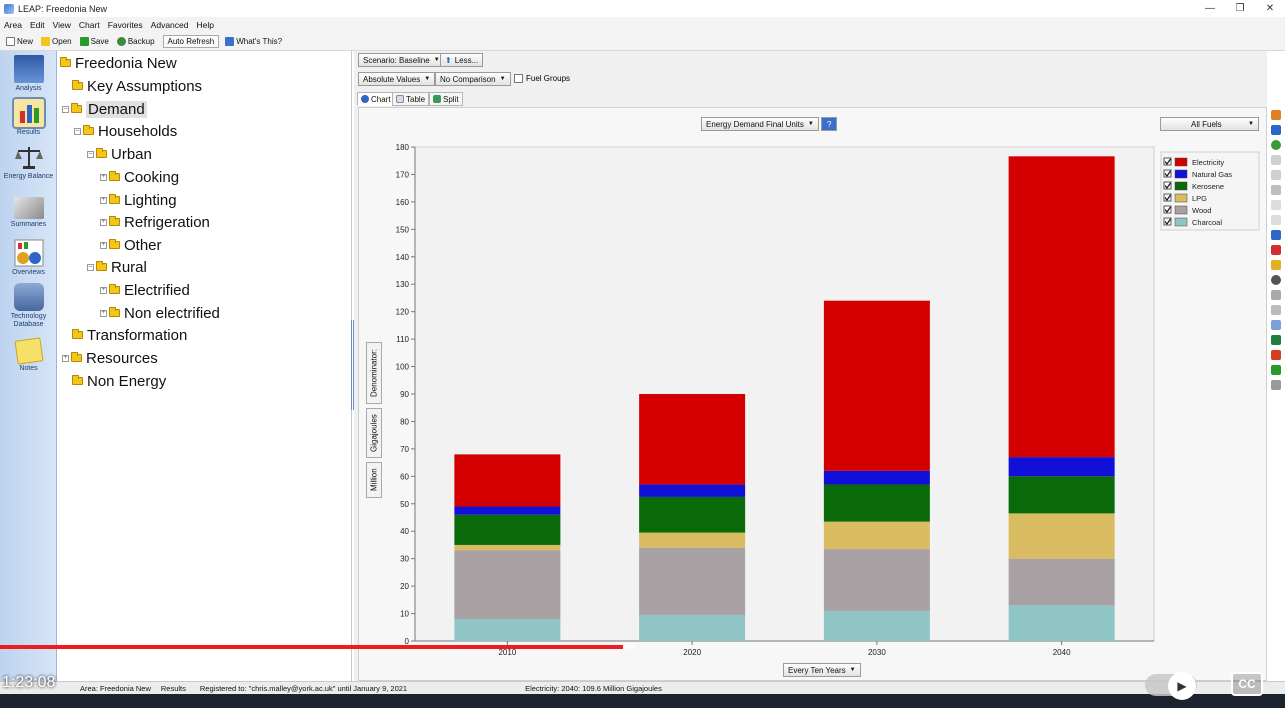 Image resolution: width=1285 pixels, height=708 pixels. Describe the element at coordinates (507, 585) in the screenshot. I see `bar-segment-wood-2010` at that location.